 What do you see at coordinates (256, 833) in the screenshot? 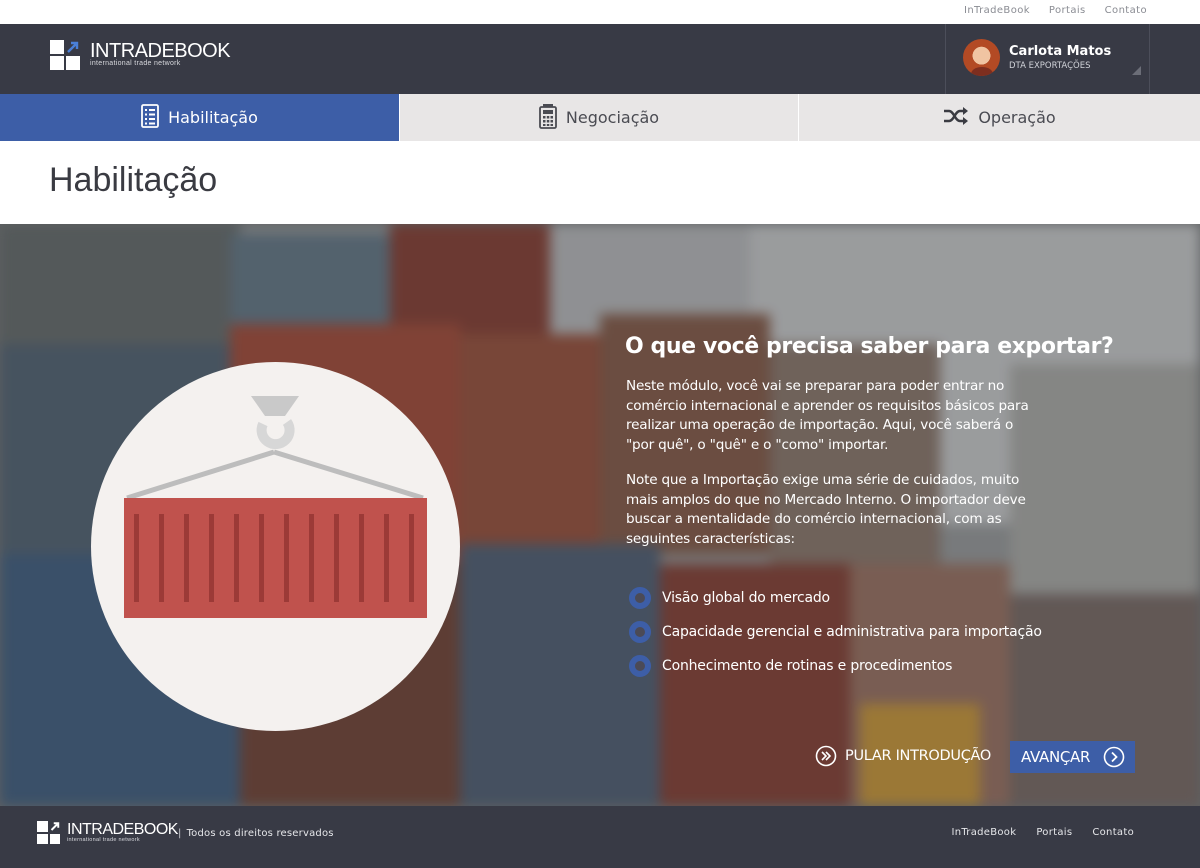
I see `copyright-text: Todos os direitos reservados` at bounding box center [256, 833].